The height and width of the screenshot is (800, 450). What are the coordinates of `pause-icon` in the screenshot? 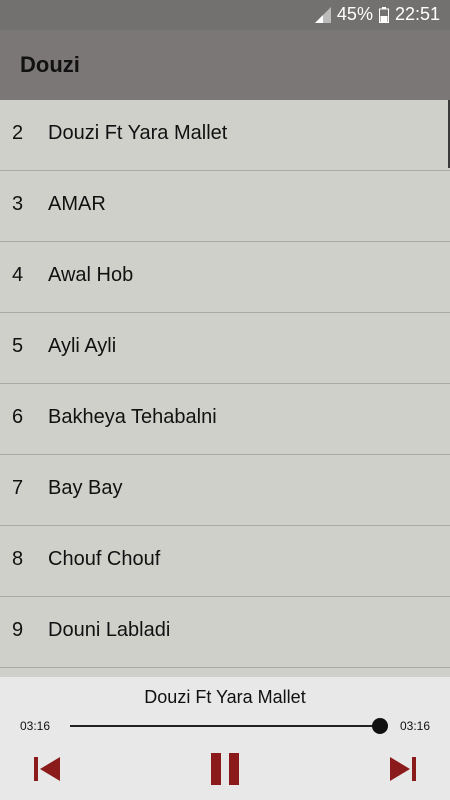 It's located at (225, 769).